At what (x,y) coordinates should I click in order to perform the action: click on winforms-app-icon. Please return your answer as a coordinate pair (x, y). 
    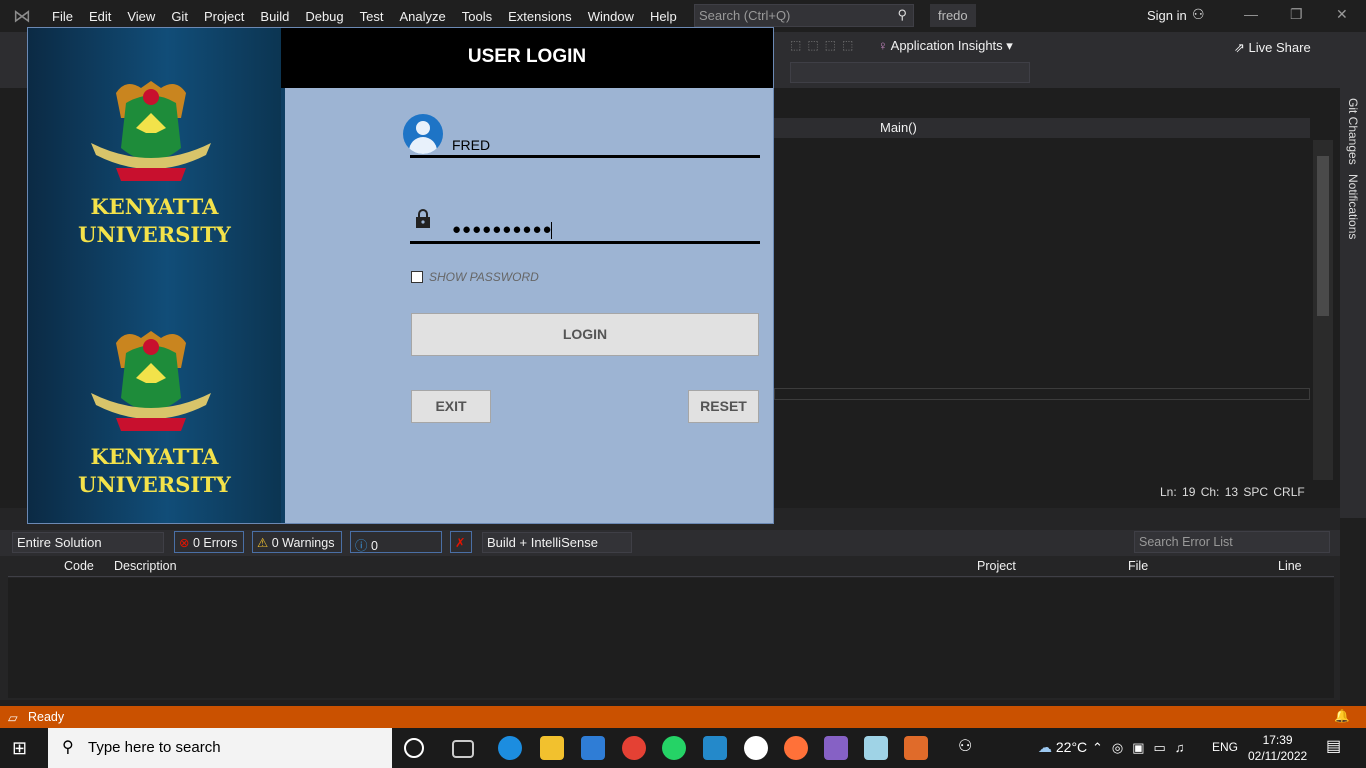
    Looking at the image, I should click on (916, 748).